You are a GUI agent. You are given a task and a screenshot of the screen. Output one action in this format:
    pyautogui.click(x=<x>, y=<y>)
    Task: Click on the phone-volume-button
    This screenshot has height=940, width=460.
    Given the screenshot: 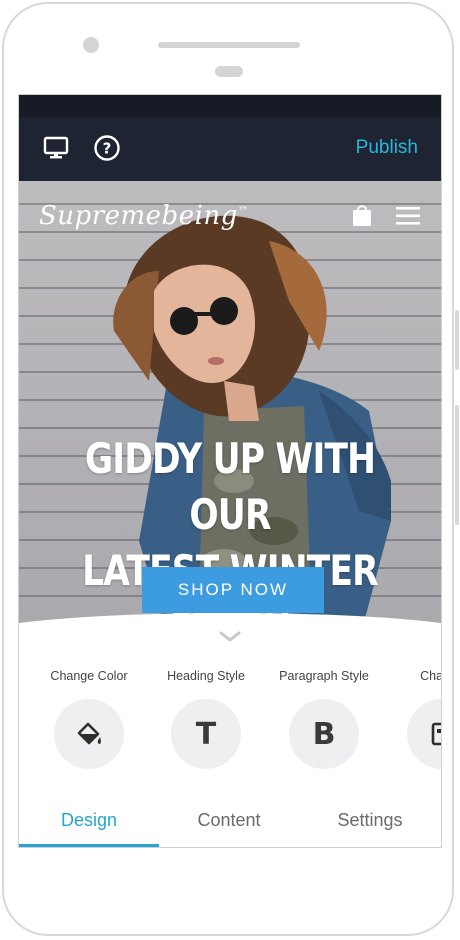 What is the action you would take?
    pyautogui.click(x=457, y=465)
    